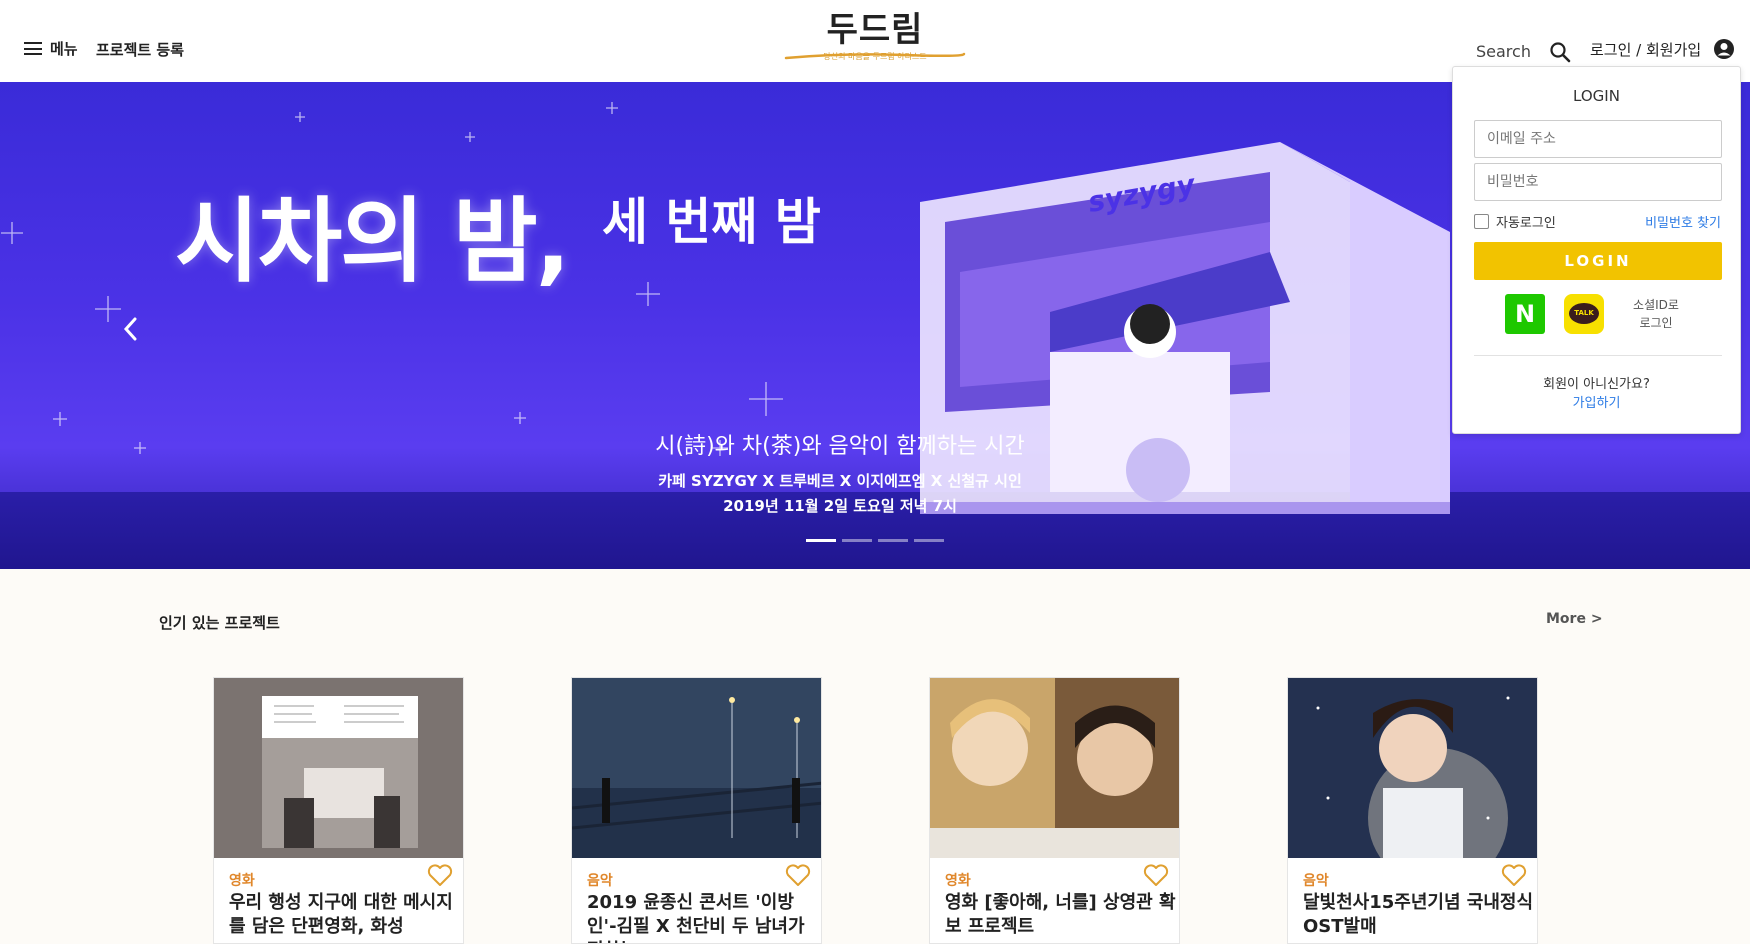 The height and width of the screenshot is (944, 1750). What do you see at coordinates (1598, 355) in the screenshot?
I see `divider` at bounding box center [1598, 355].